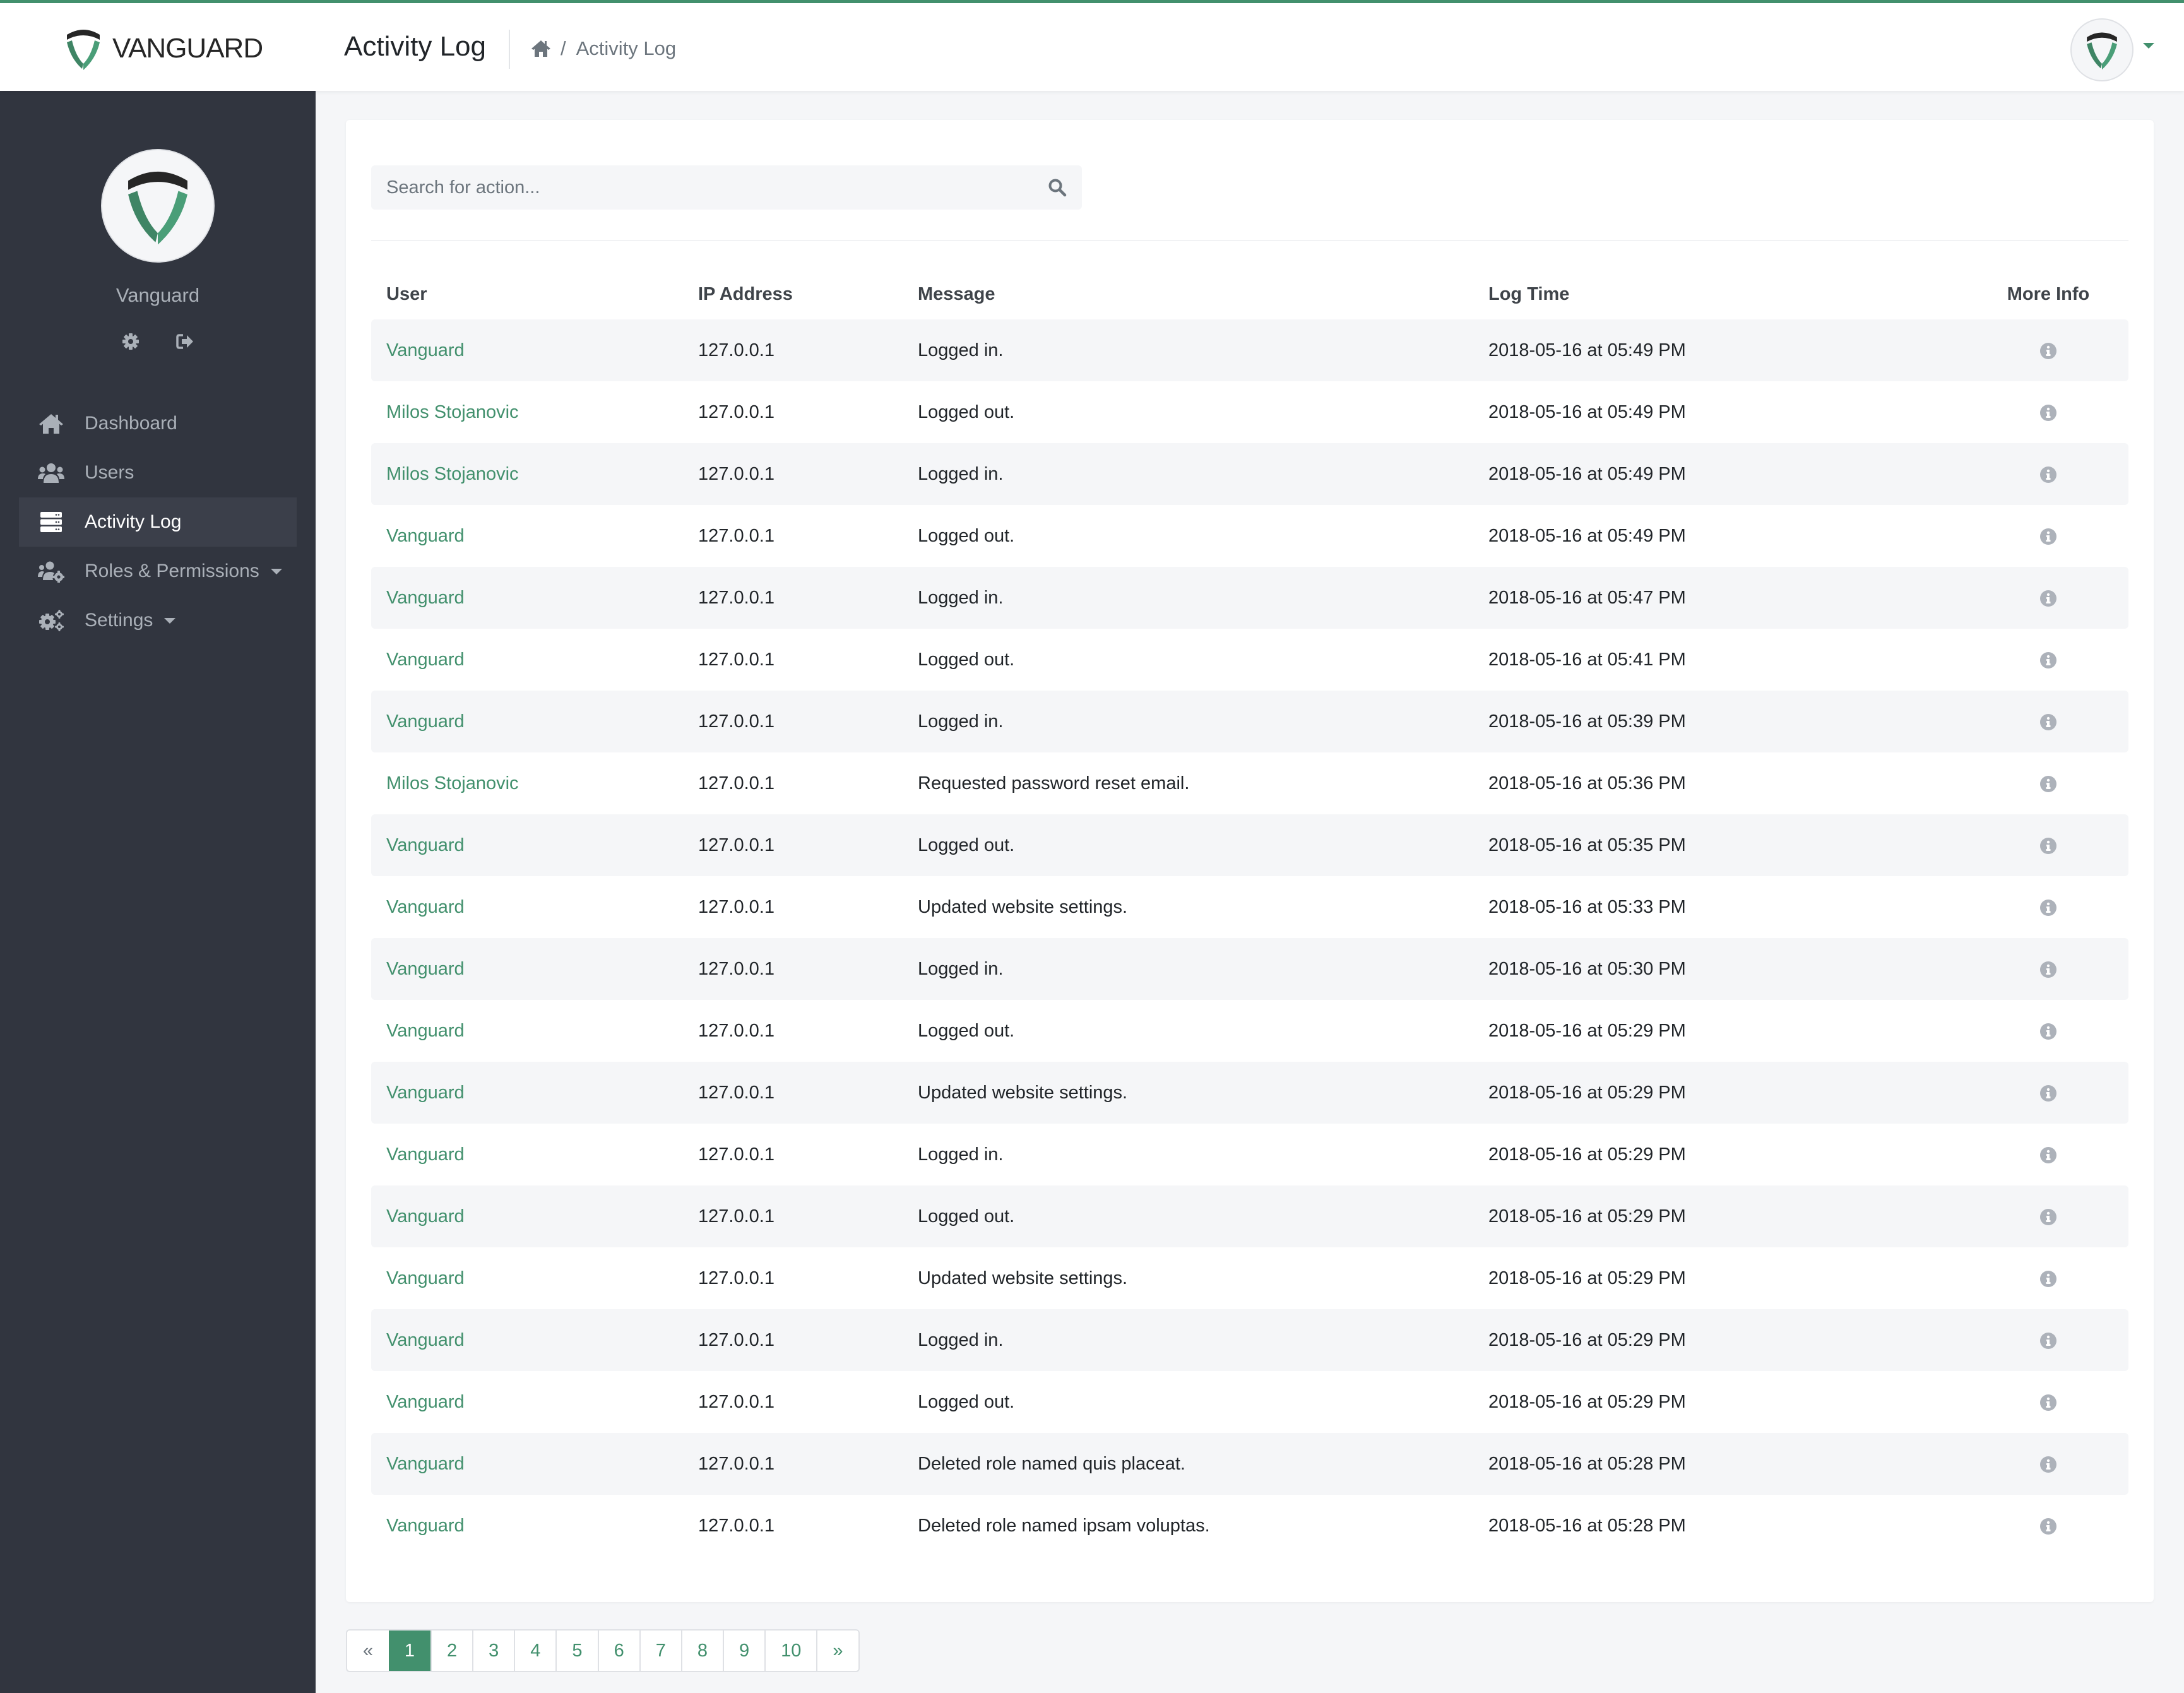 The width and height of the screenshot is (2184, 1693). Describe the element at coordinates (130, 342) in the screenshot. I see `gear-icon` at that location.